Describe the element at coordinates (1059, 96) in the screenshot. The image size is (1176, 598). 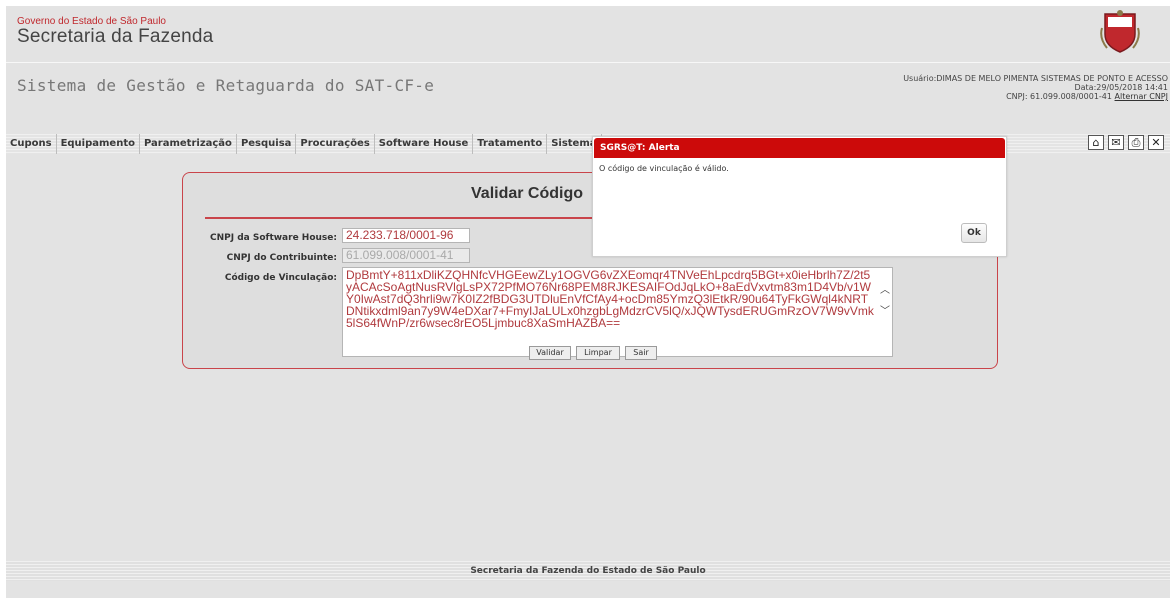
I see `user-cnpj: CNPJ: 61.099.008/0001-41` at that location.